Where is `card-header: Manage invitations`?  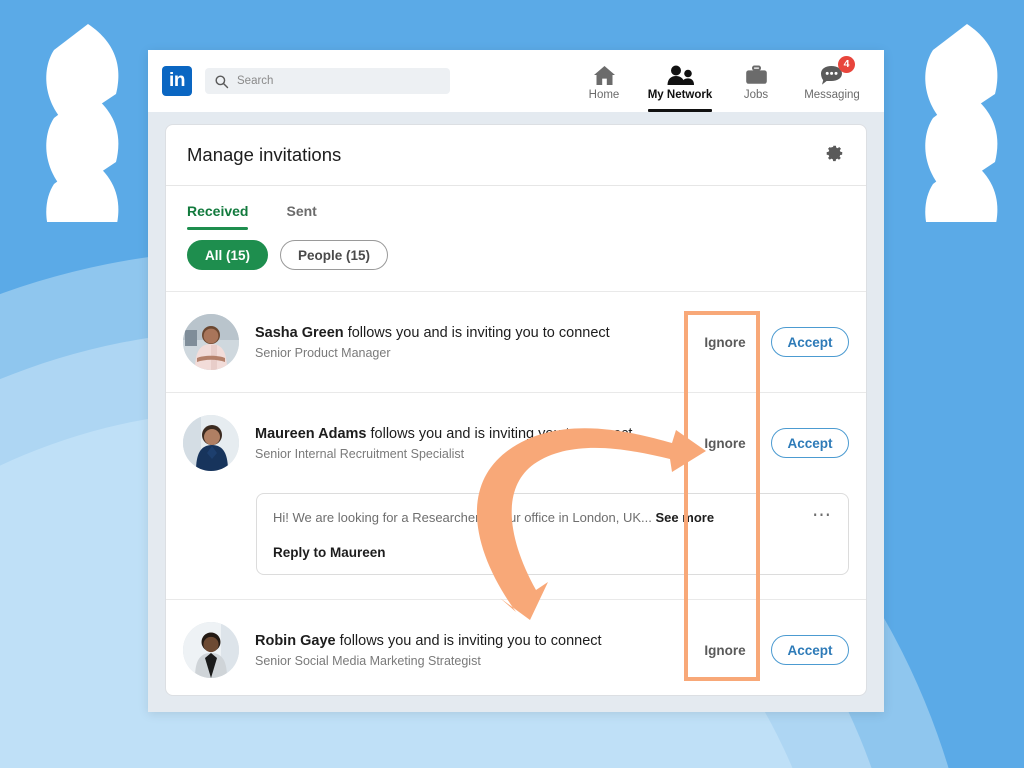
card-header: Manage invitations is located at coordinates (516, 155).